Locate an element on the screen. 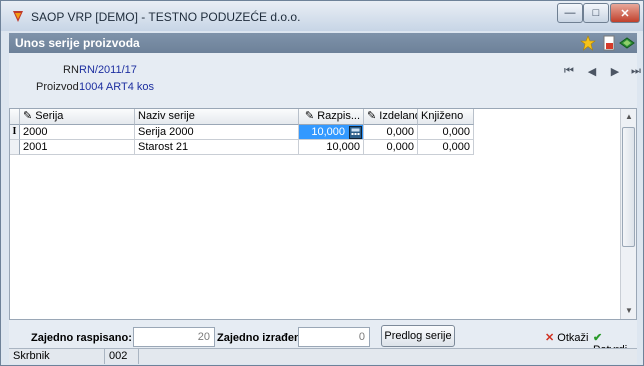 Image resolution: width=644 pixels, height=366 pixels. cell-razpis-value: 10,000 is located at coordinates (328, 132).